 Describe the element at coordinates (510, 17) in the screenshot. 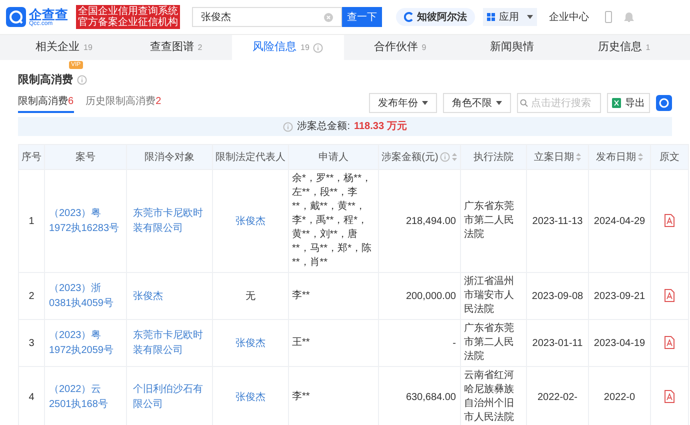

I see `apps-button: 应用` at that location.